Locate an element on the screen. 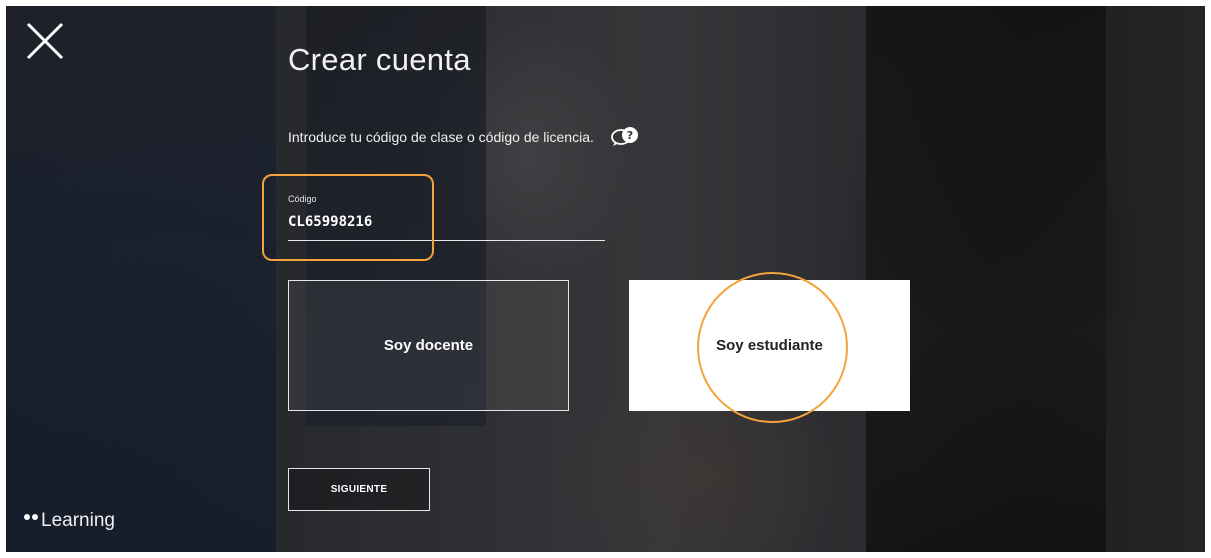 The width and height of the screenshot is (1211, 558). chat-help-icon: ? is located at coordinates (624, 136).